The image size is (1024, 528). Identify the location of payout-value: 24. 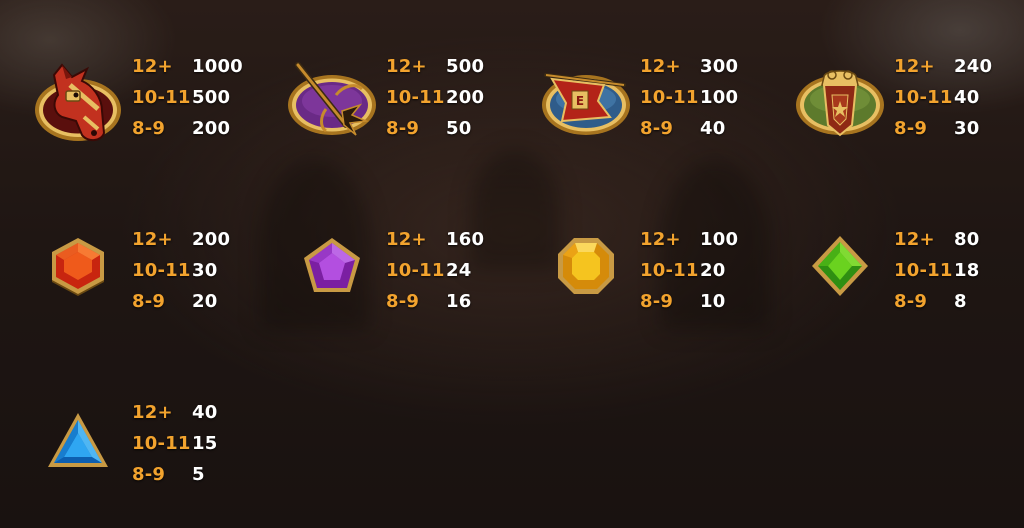
(459, 270).